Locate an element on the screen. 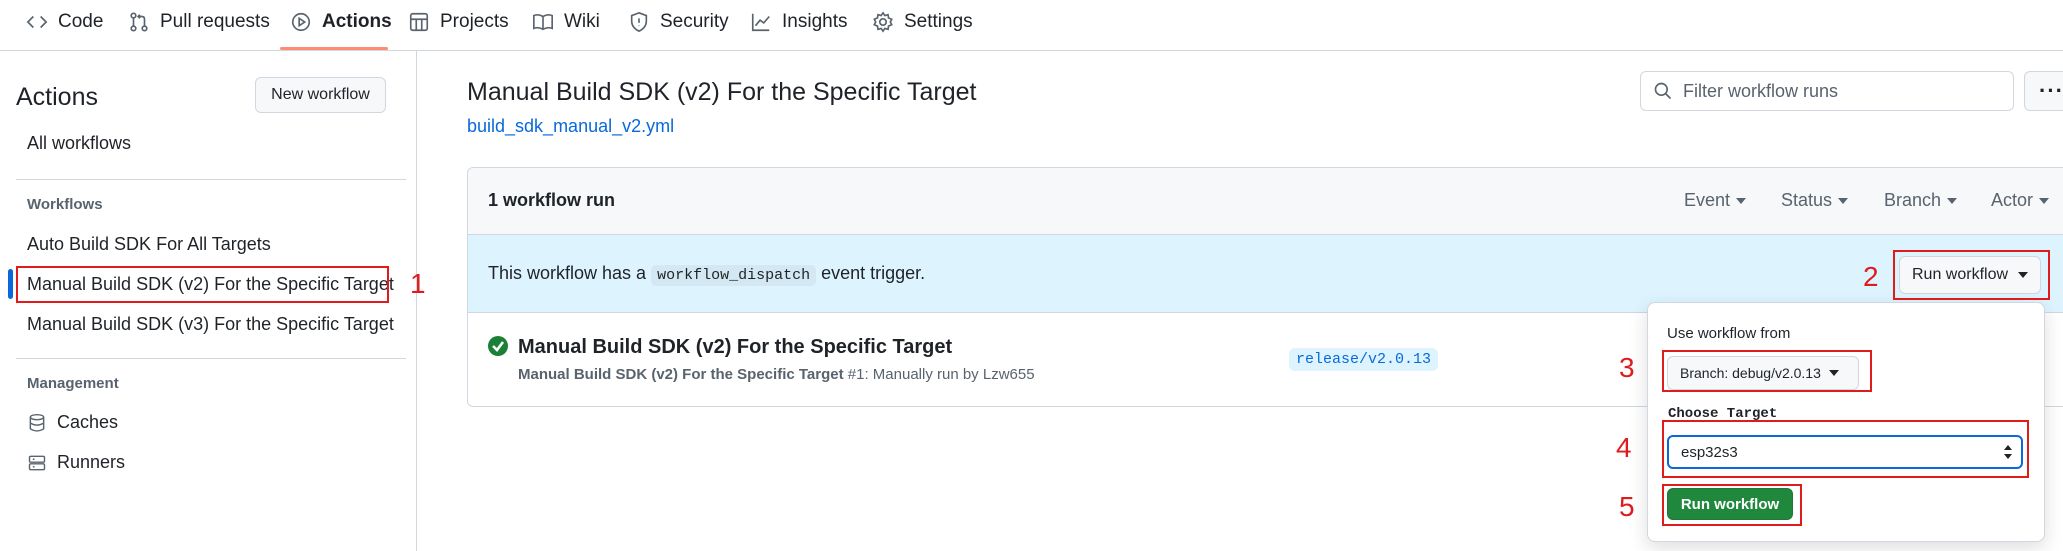  tab-actions-label: Actions is located at coordinates (357, 21).